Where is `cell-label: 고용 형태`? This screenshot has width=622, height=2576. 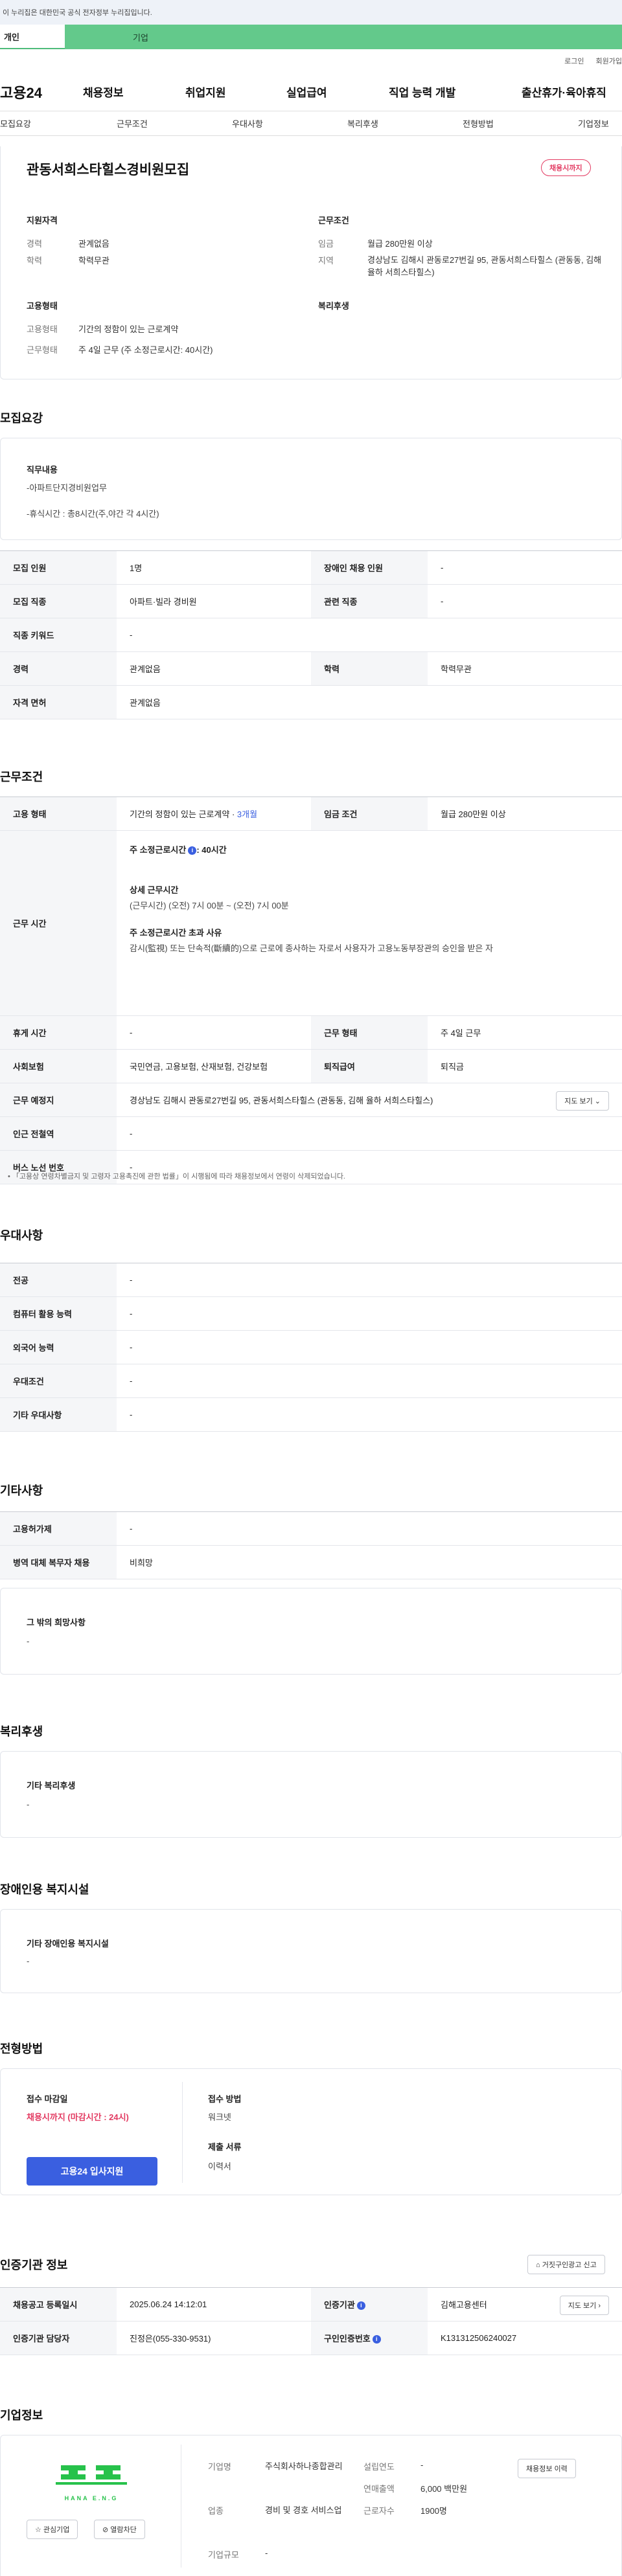 cell-label: 고용 형태 is located at coordinates (58, 814).